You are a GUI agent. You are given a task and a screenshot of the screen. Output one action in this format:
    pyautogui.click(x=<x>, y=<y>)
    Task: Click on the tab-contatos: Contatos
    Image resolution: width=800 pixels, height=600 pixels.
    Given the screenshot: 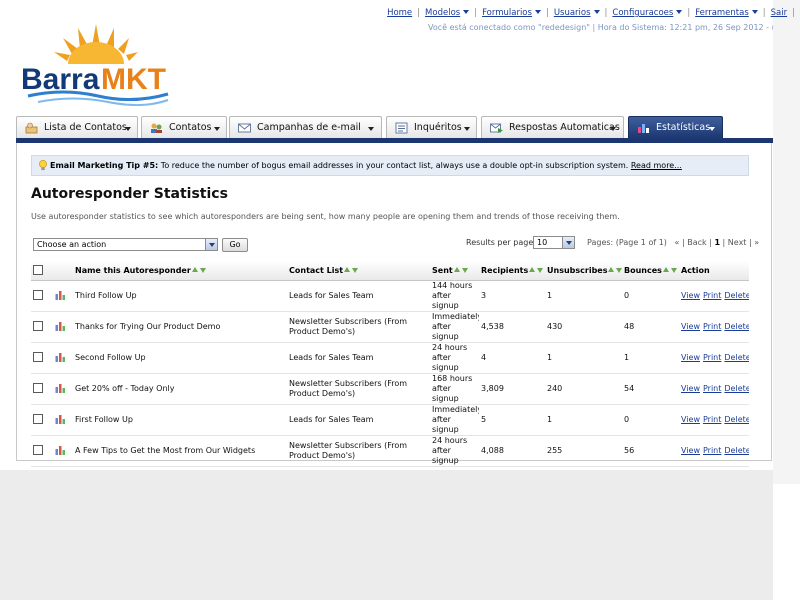 What is the action you would take?
    pyautogui.click(x=184, y=127)
    